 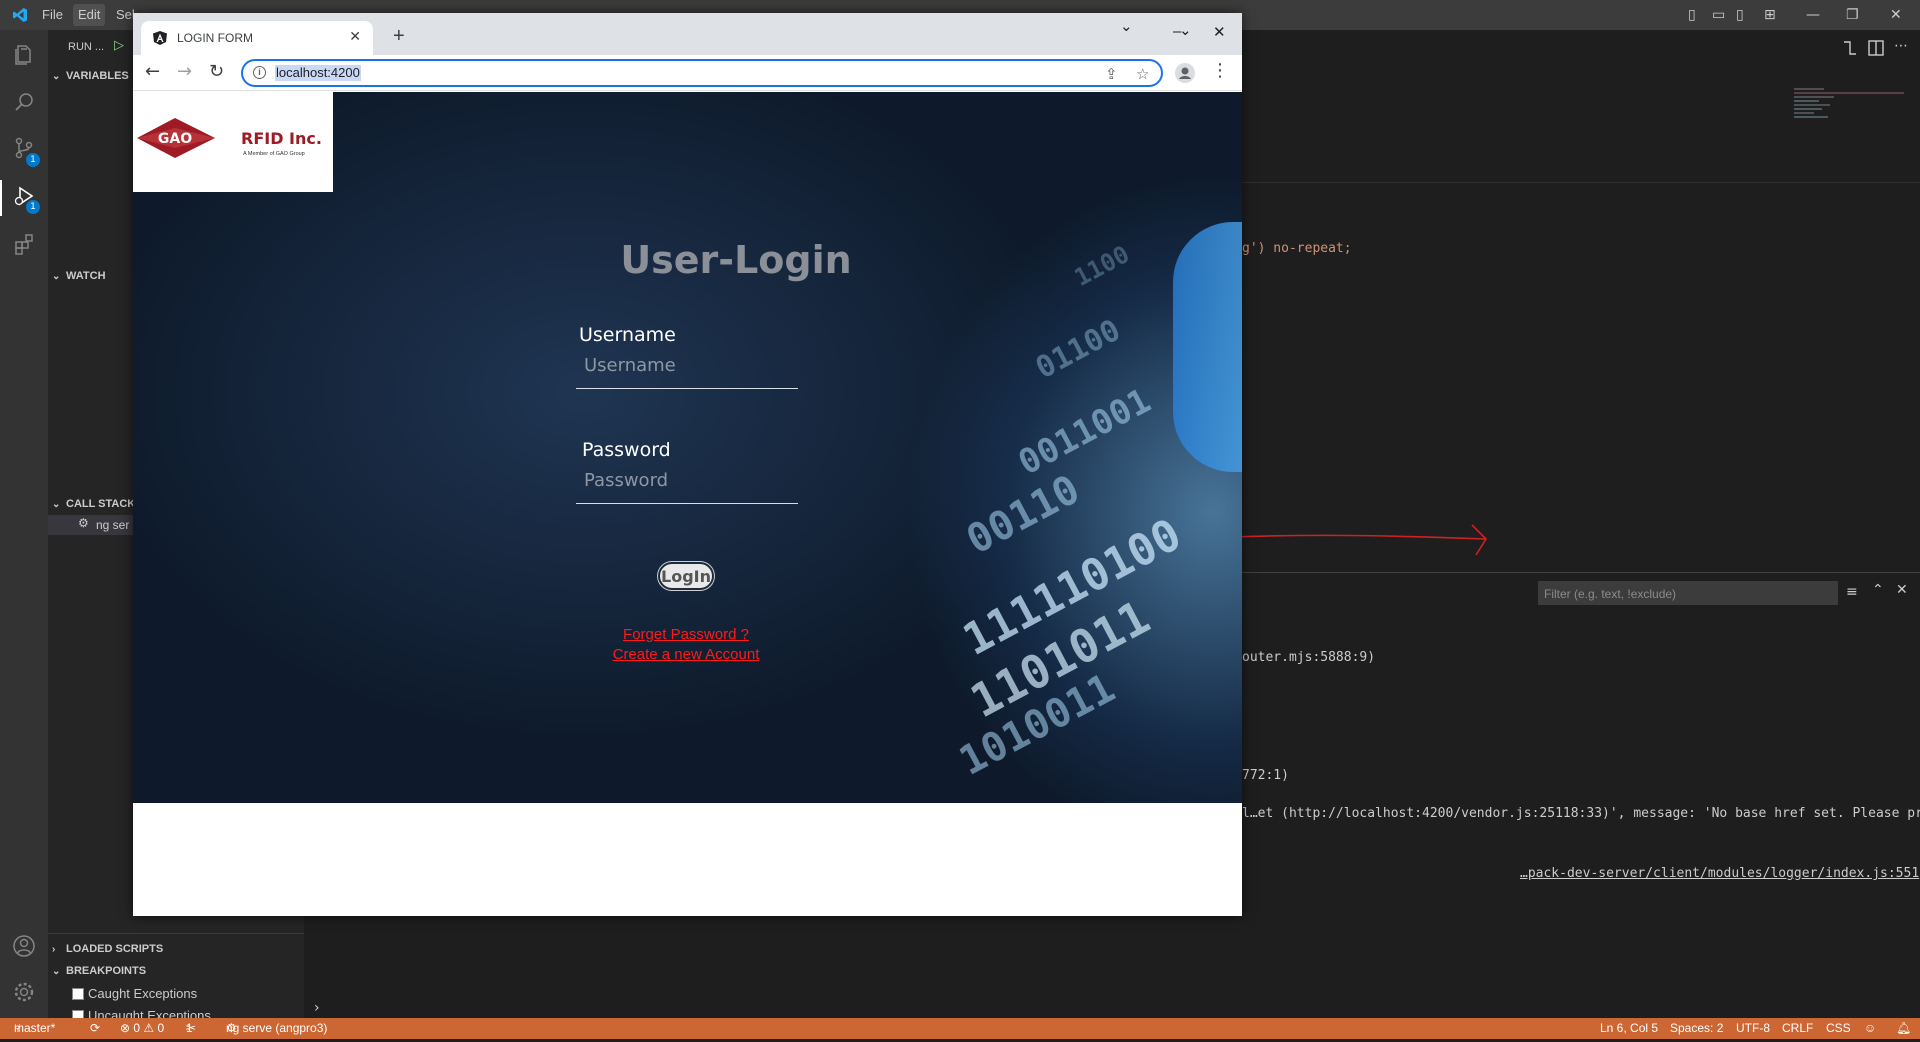 I want to click on url-text: localhost:4200, so click(x=318, y=73).